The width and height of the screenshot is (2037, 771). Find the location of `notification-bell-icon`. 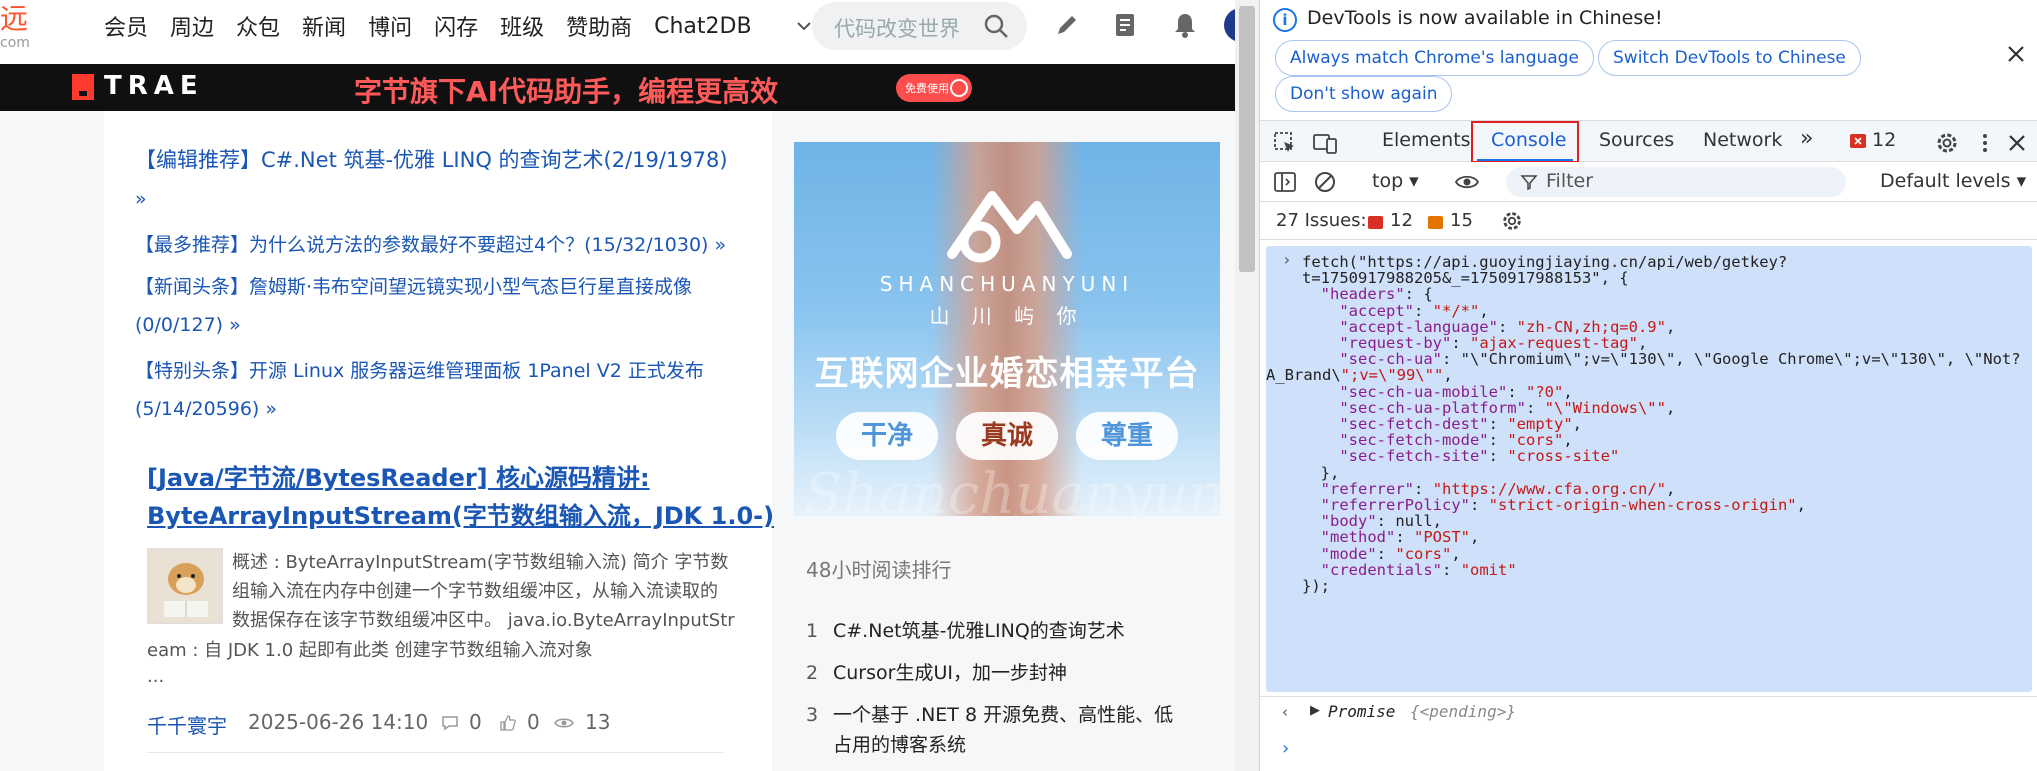

notification-bell-icon is located at coordinates (1185, 25).